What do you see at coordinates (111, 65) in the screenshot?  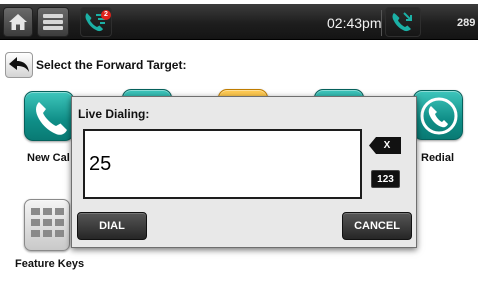 I see `page-title: Select the Forward Target:` at bounding box center [111, 65].